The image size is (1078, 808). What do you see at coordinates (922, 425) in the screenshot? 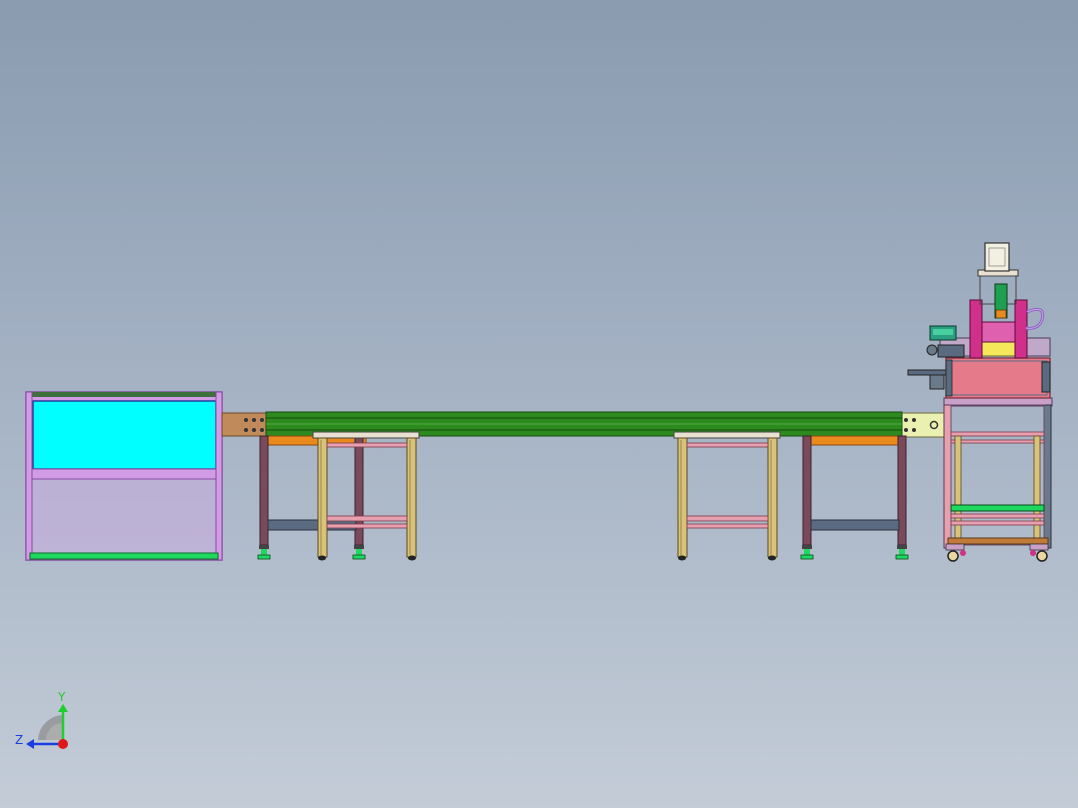
I see `conveyor-right-end-plate` at bounding box center [922, 425].